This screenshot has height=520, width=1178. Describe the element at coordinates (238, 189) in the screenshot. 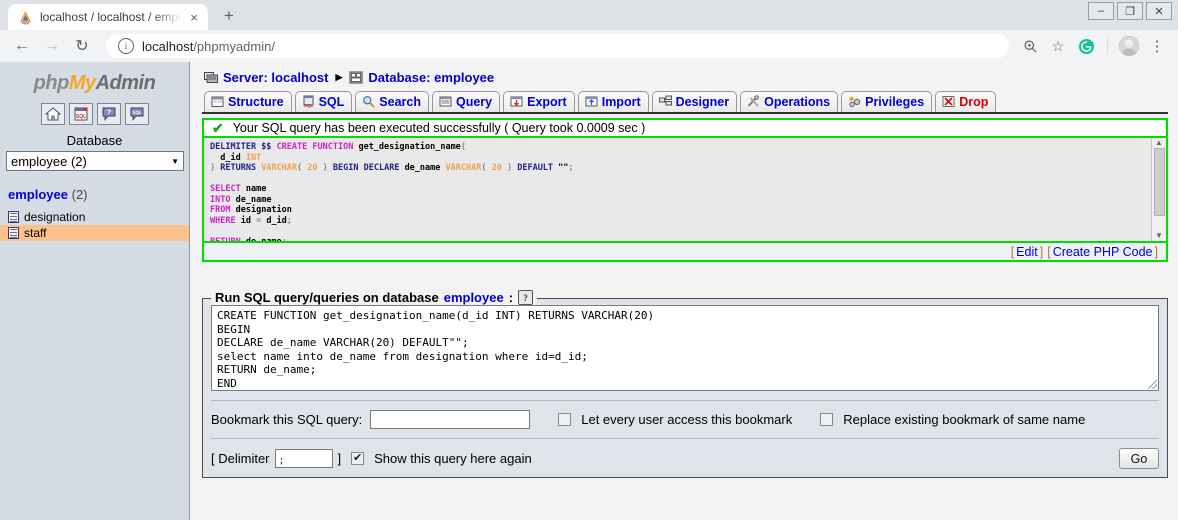

I see `code-line: SELECT name` at that location.